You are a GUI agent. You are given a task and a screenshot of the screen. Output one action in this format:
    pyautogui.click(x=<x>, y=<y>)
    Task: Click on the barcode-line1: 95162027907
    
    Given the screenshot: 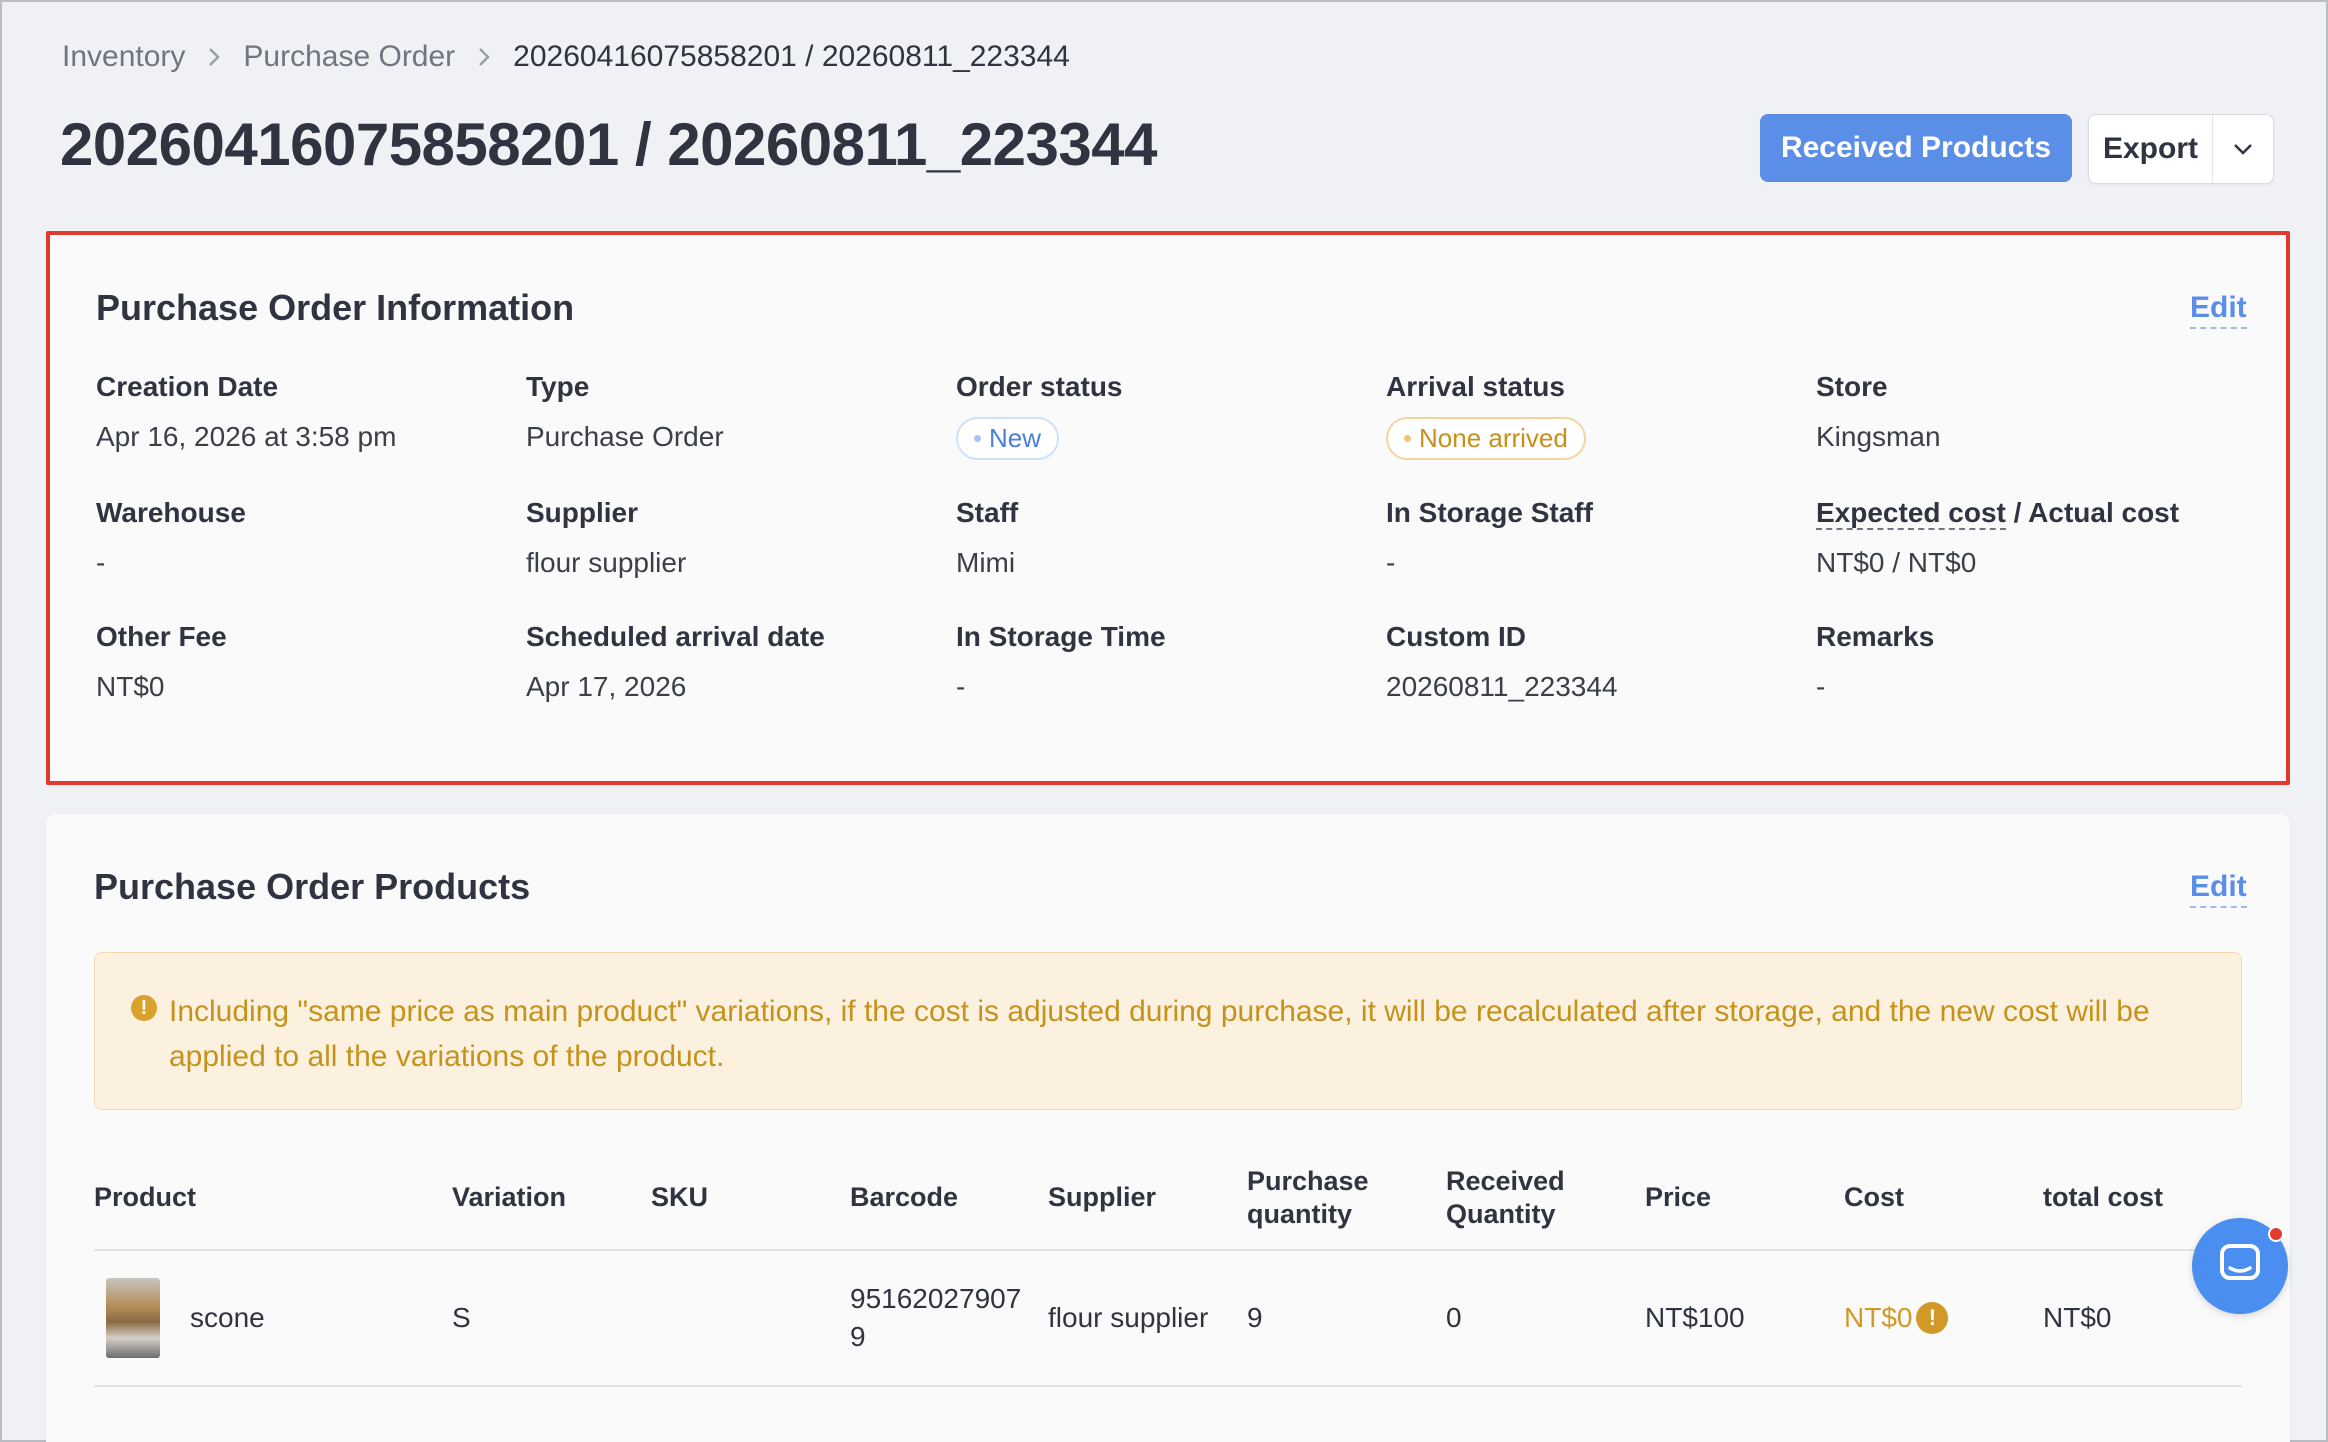 What is the action you would take?
    pyautogui.click(x=936, y=1298)
    